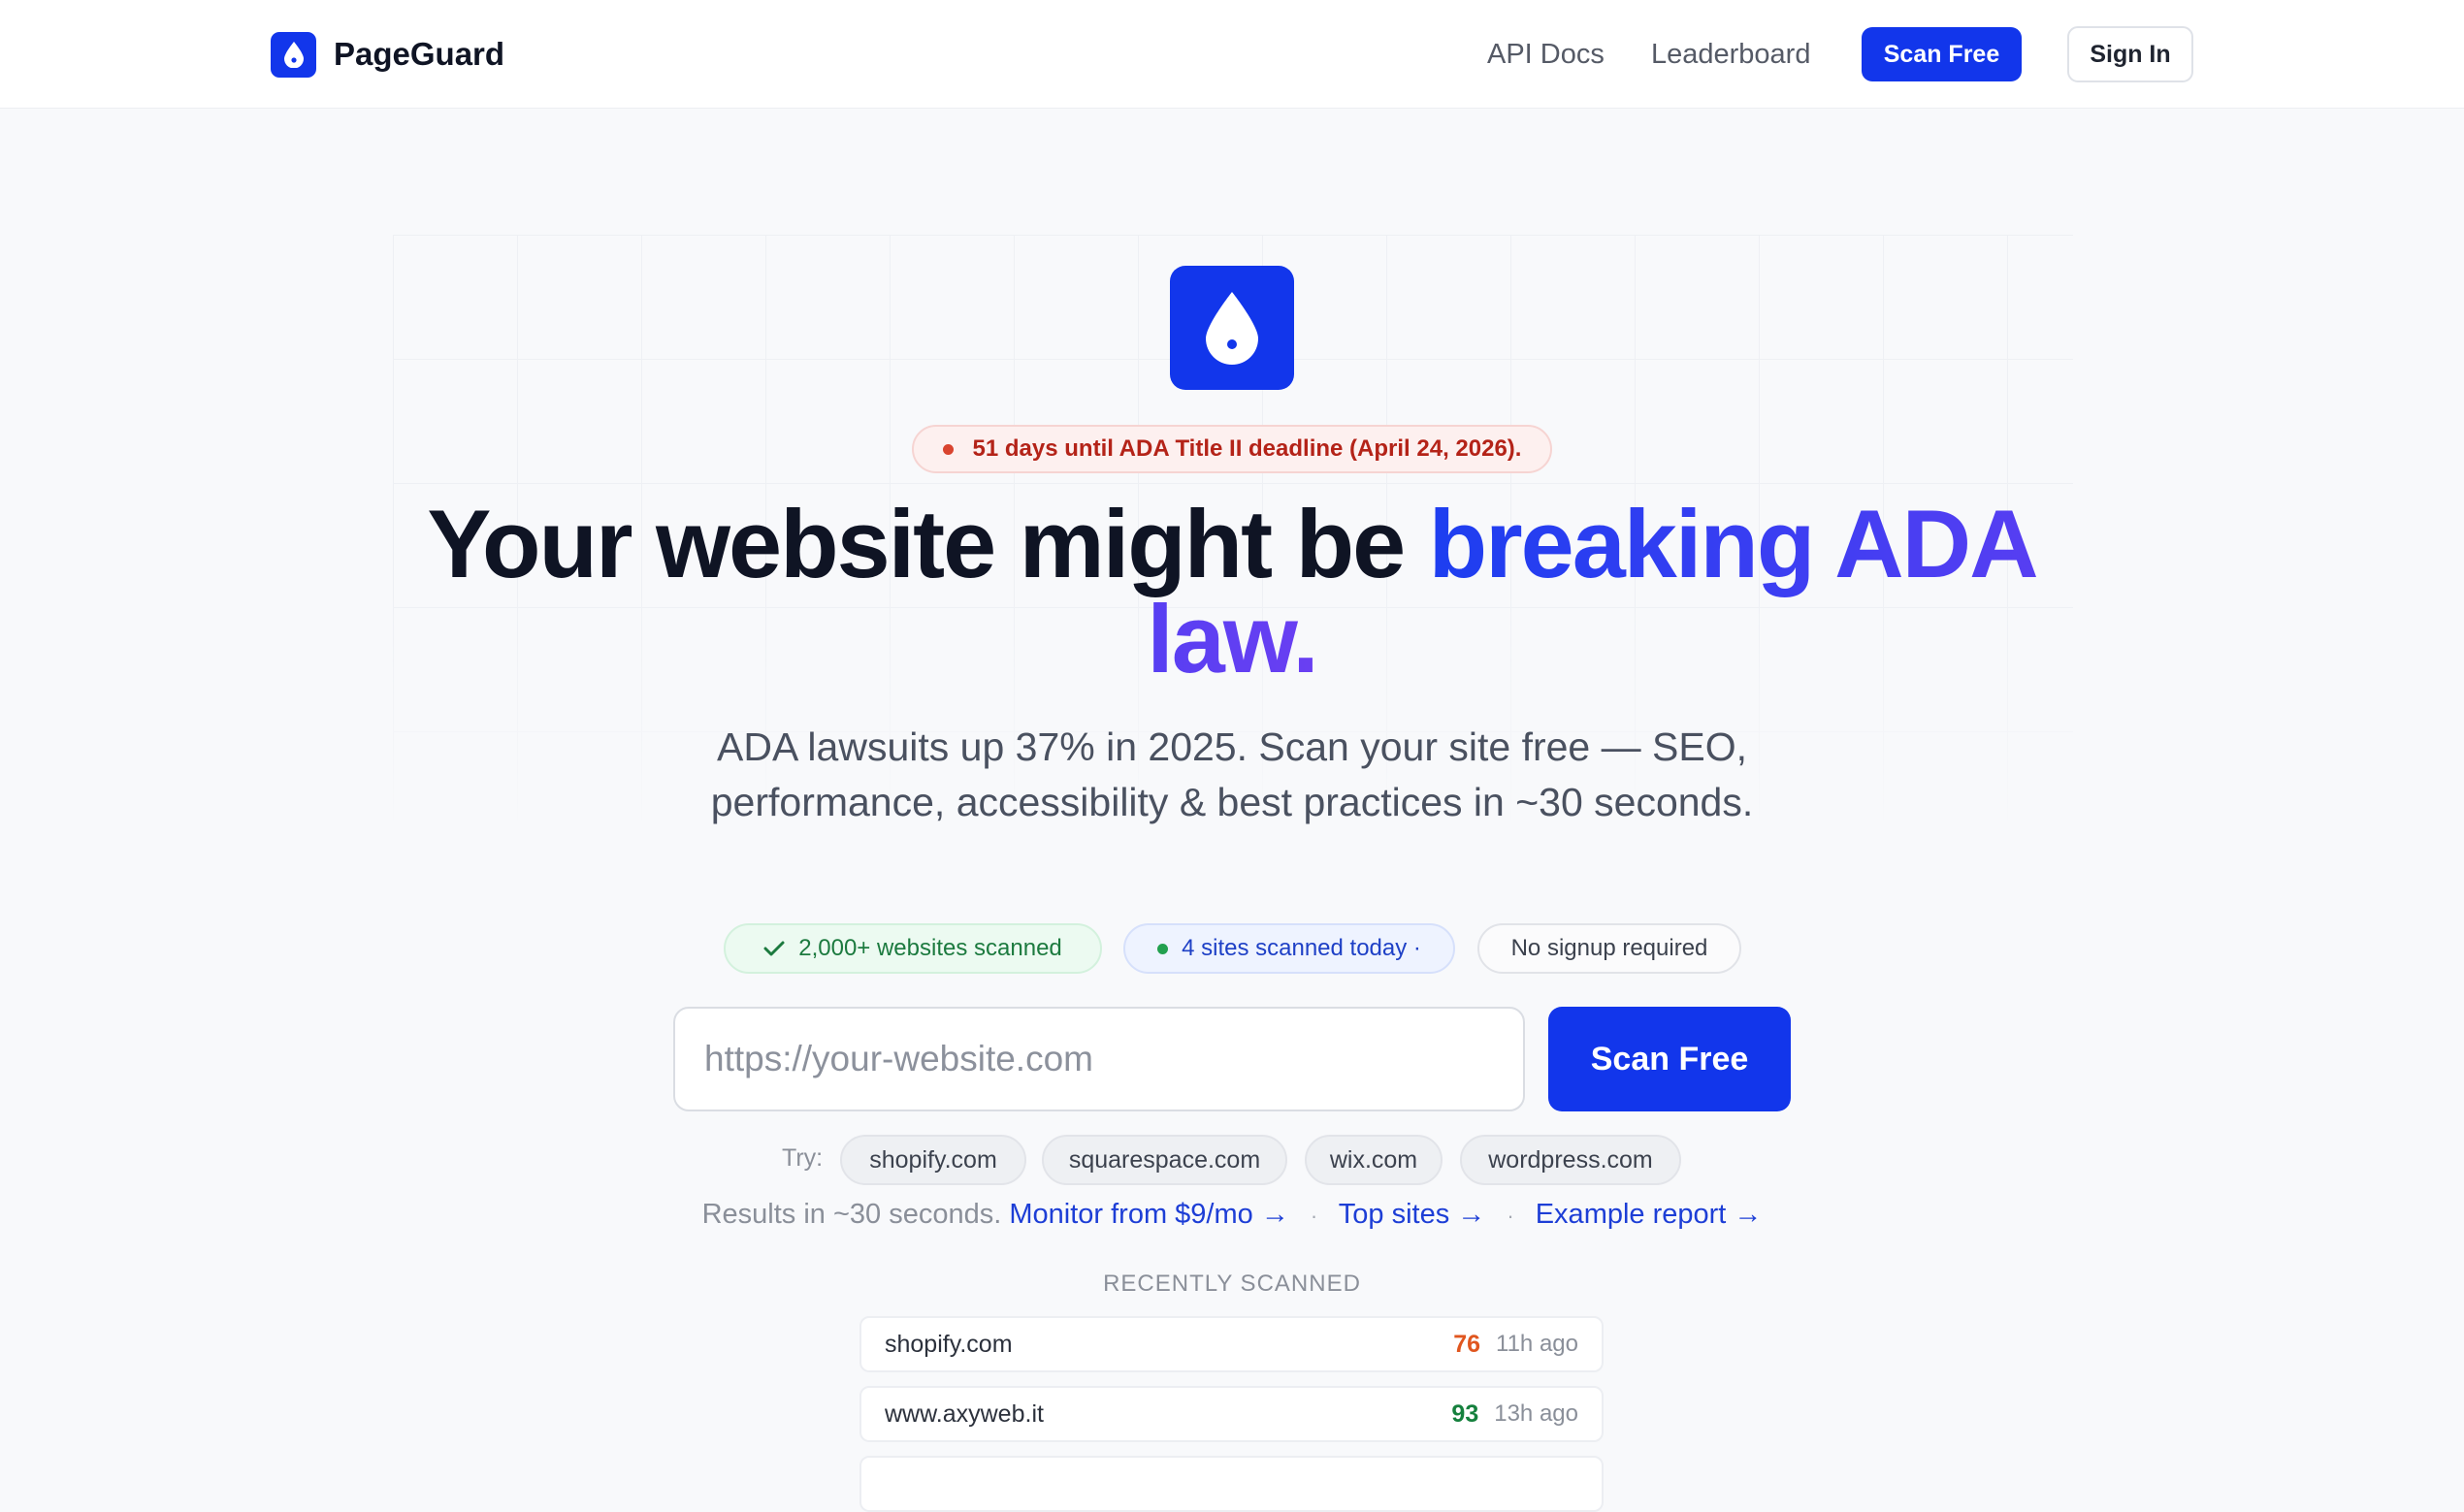 Image resolution: width=2464 pixels, height=1512 pixels. What do you see at coordinates (1731, 54) in the screenshot?
I see `nav-leaderboard: Leaderboard` at bounding box center [1731, 54].